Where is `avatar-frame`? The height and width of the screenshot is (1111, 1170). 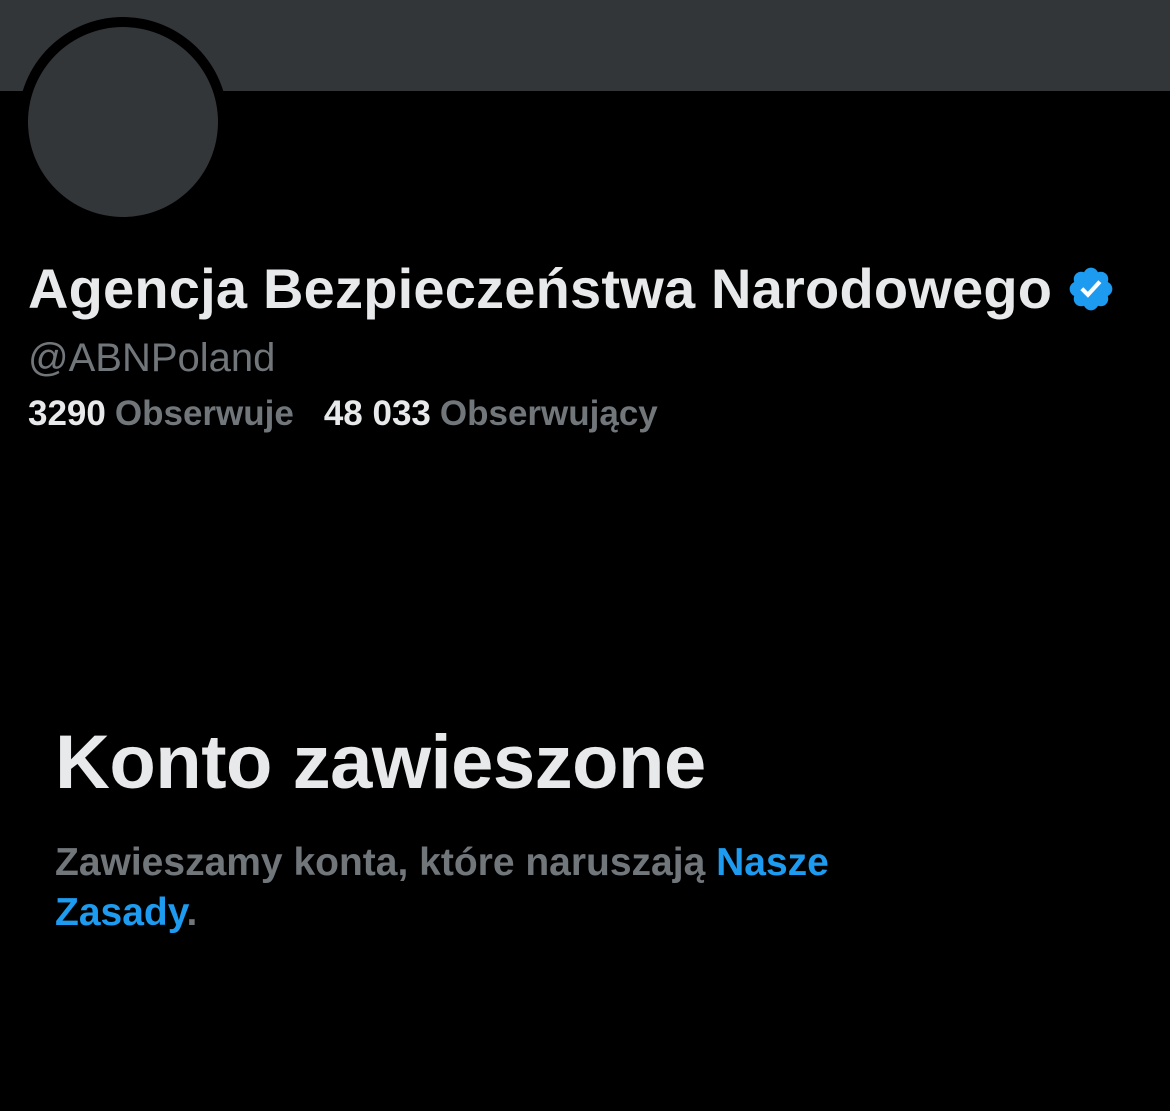
avatar-frame is located at coordinates (123, 122).